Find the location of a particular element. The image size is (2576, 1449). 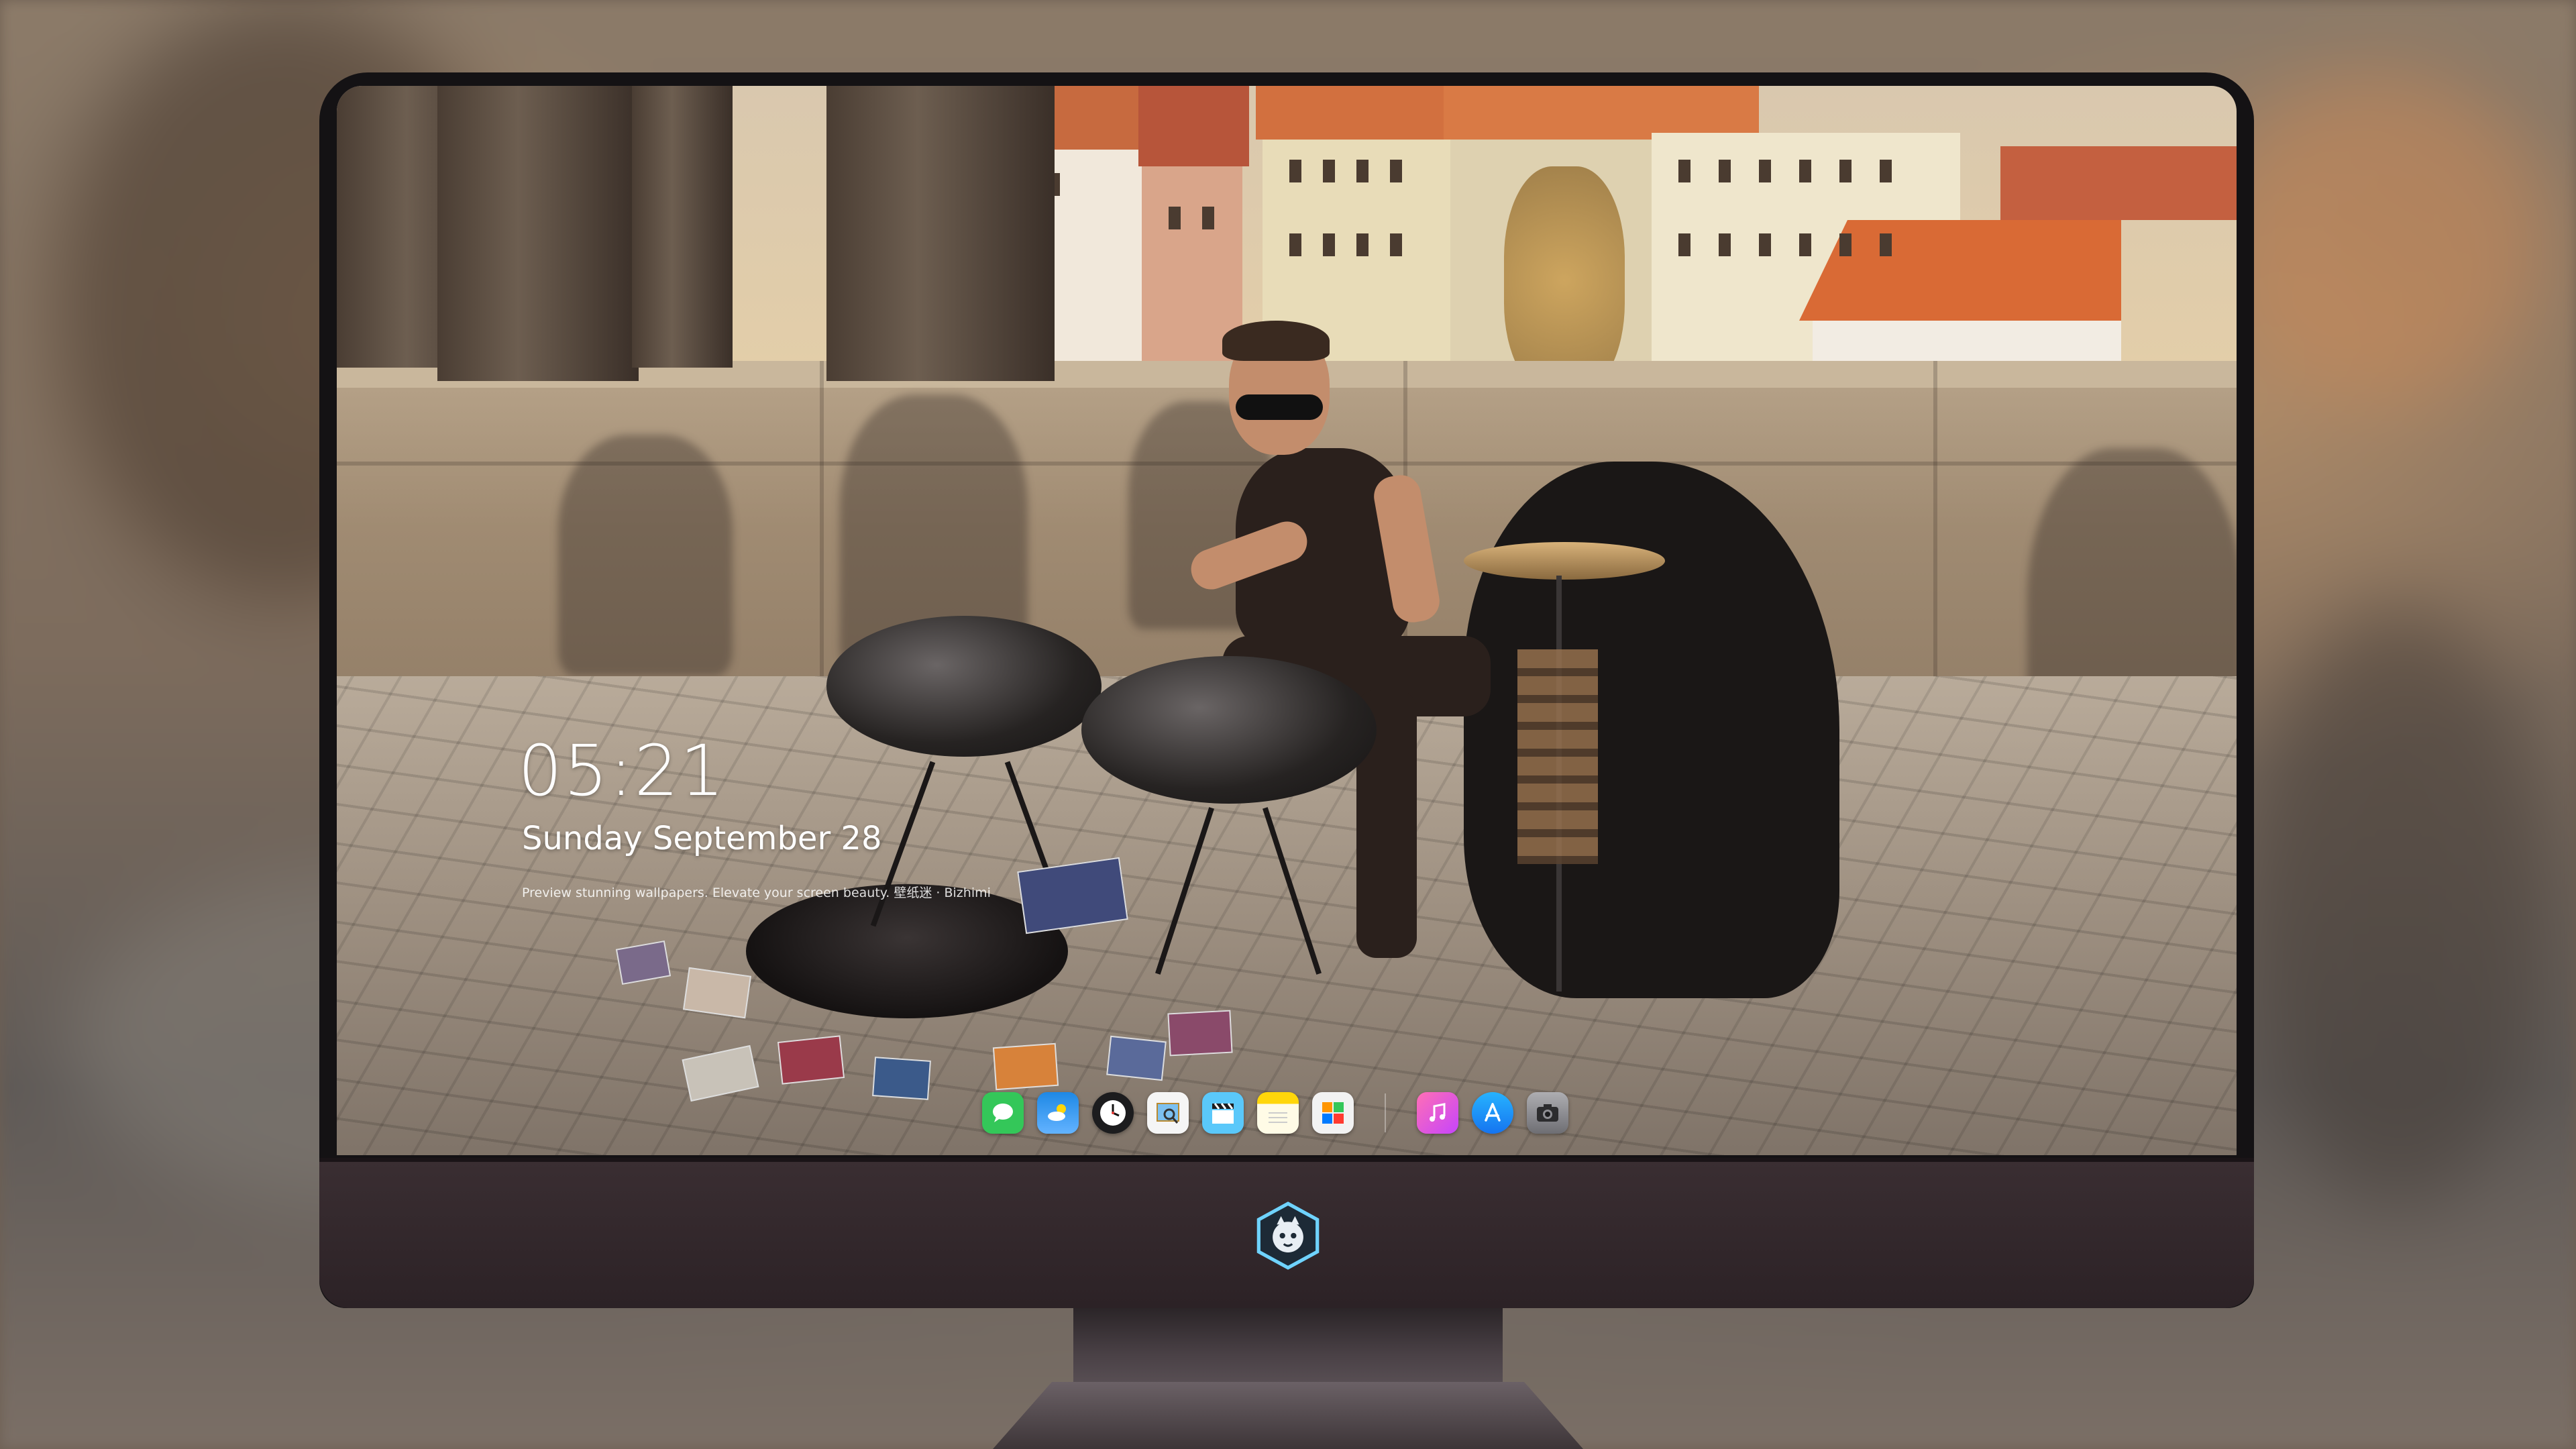

monitor-stand-base is located at coordinates (1288, 1415).